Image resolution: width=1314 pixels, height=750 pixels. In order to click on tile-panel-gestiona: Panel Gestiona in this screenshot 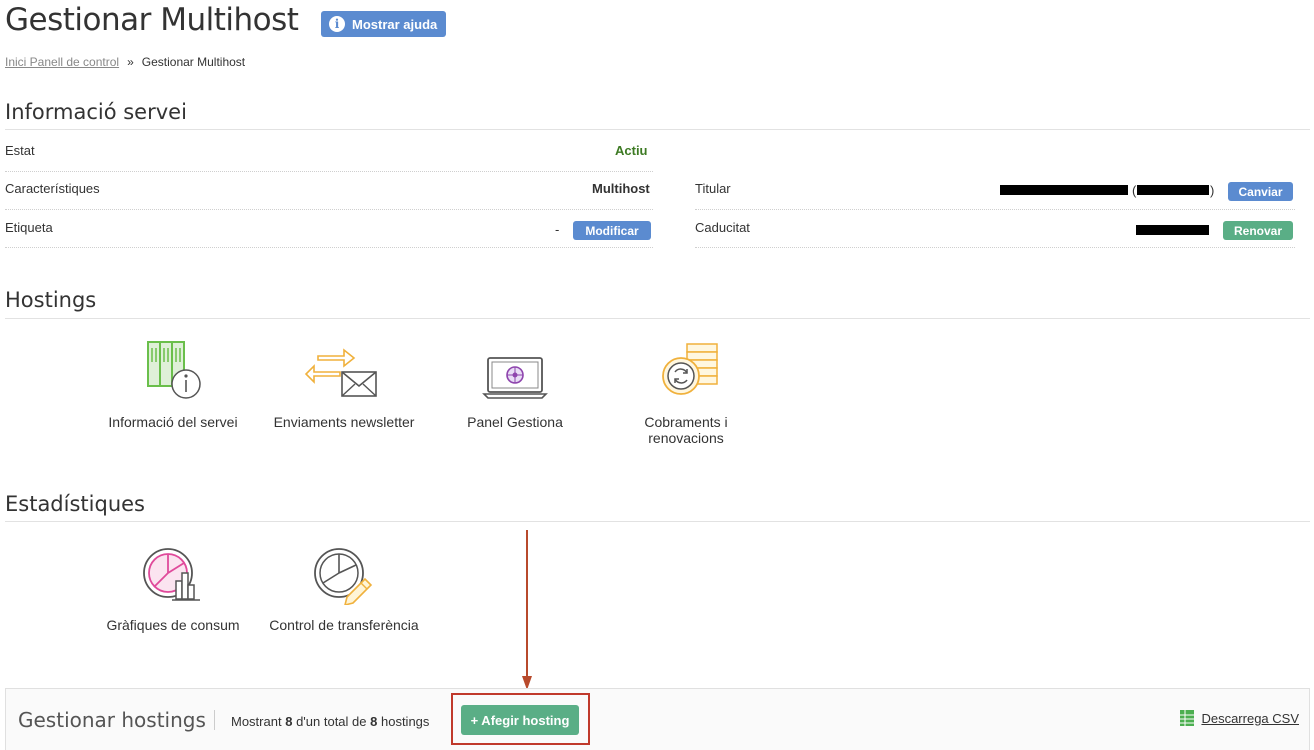, I will do `click(515, 376)`.